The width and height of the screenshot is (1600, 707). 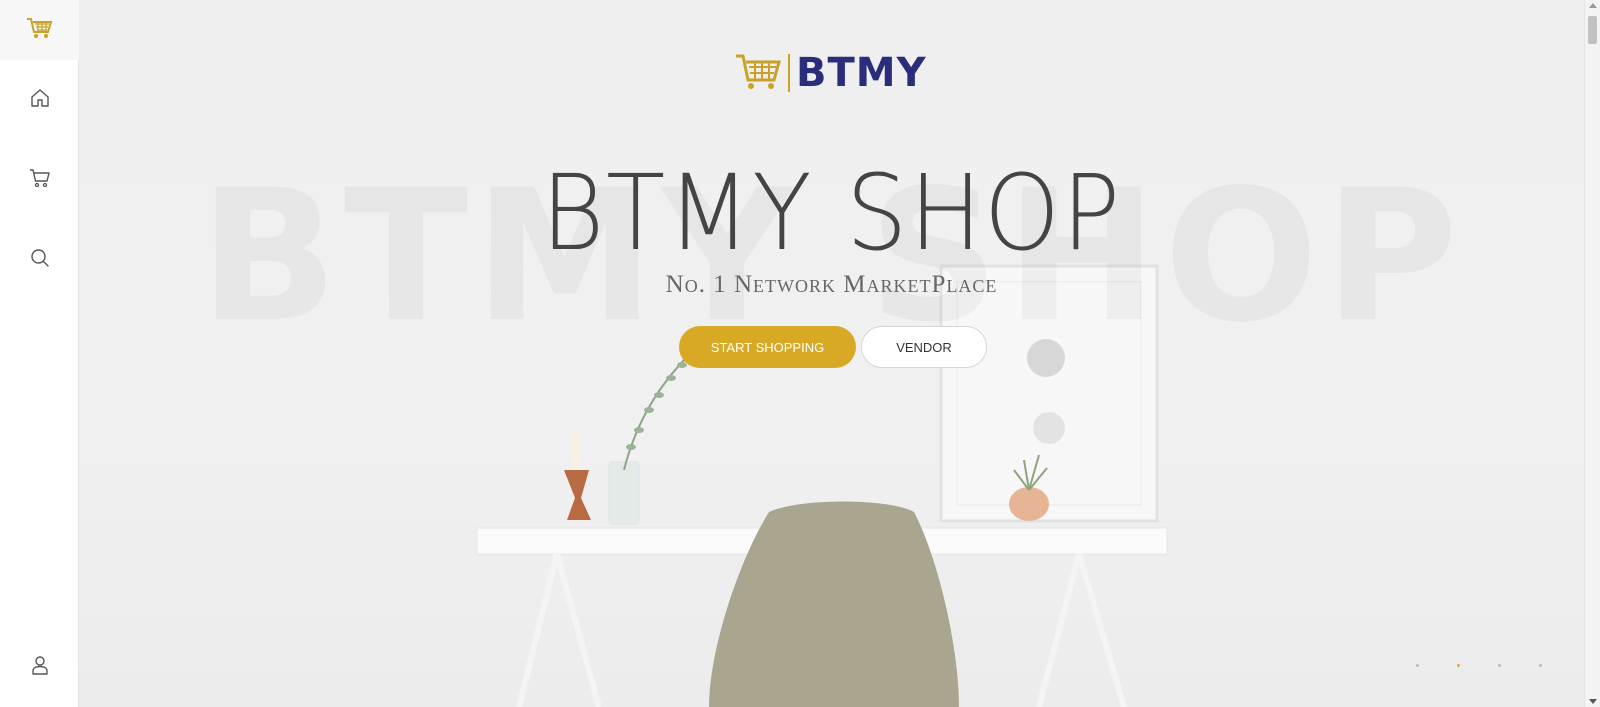 What do you see at coordinates (1593, 701) in the screenshot?
I see `scroll-down-arrow-icon` at bounding box center [1593, 701].